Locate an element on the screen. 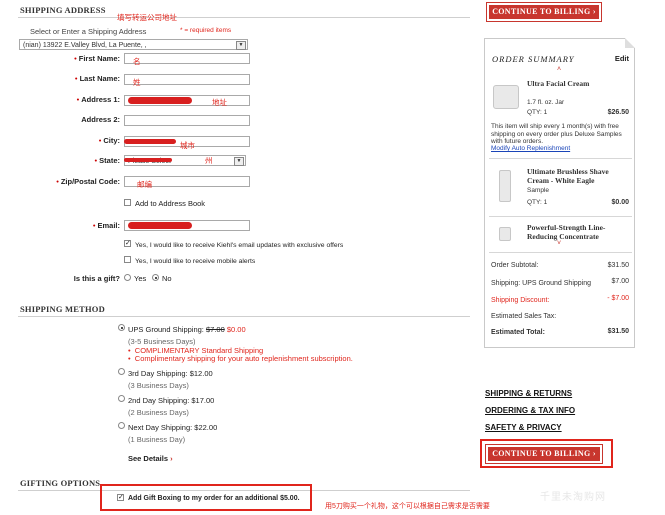  order-summary-title: ORDER SUMMARY is located at coordinates (533, 59).